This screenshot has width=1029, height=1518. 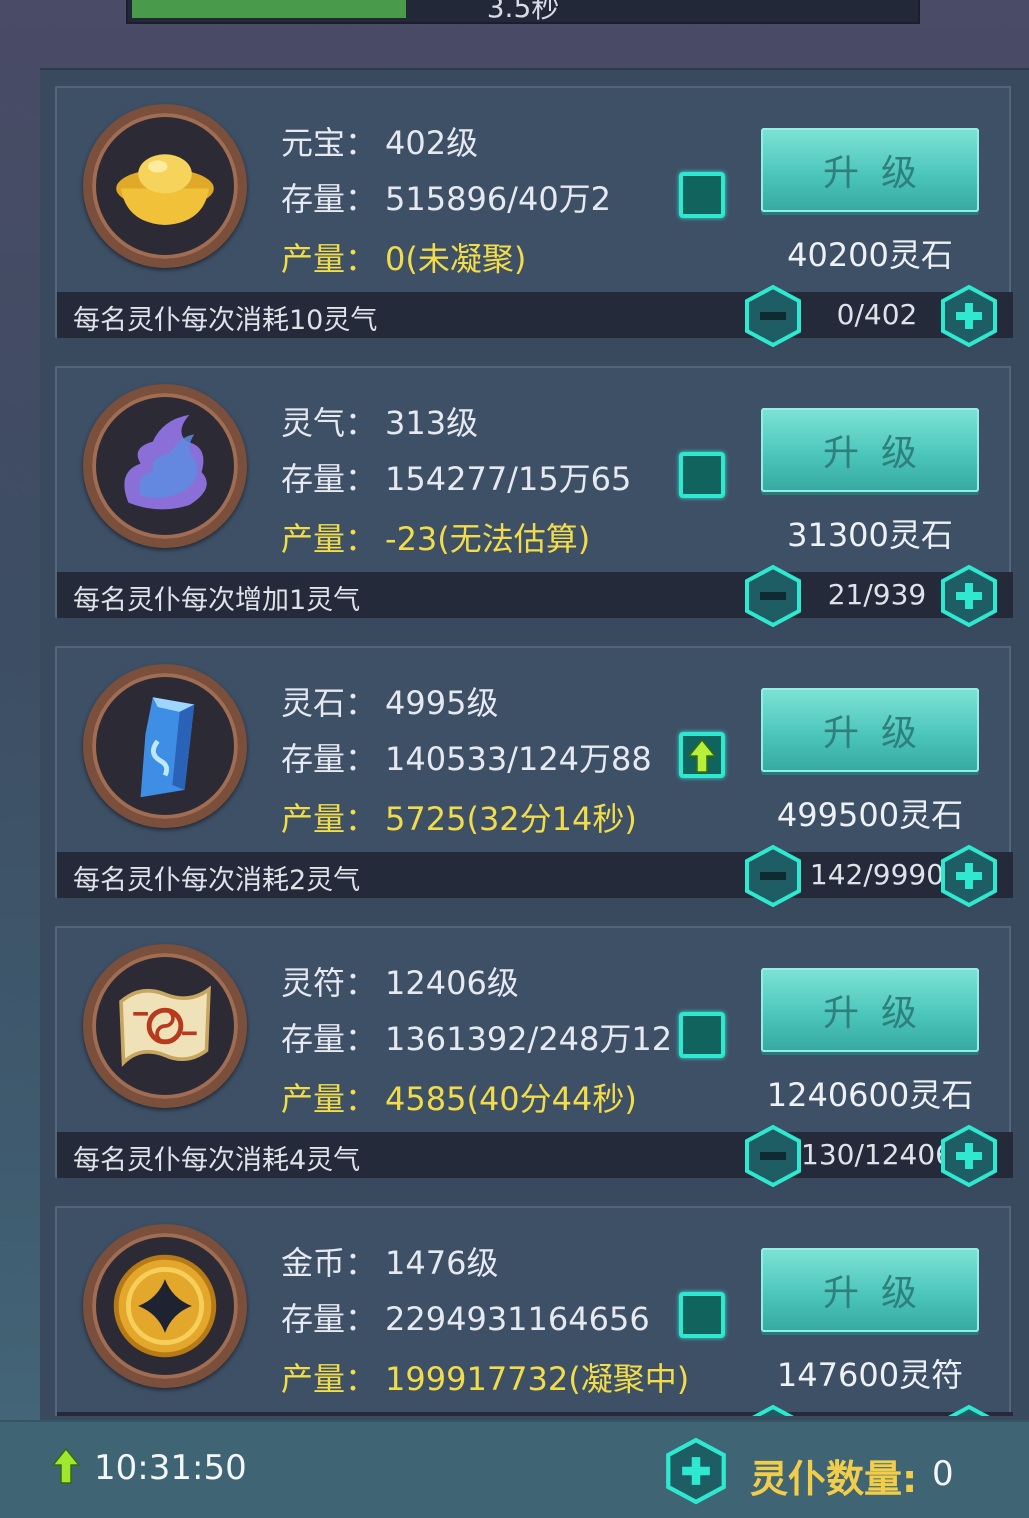 What do you see at coordinates (696, 1471) in the screenshot?
I see `add-servant-button` at bounding box center [696, 1471].